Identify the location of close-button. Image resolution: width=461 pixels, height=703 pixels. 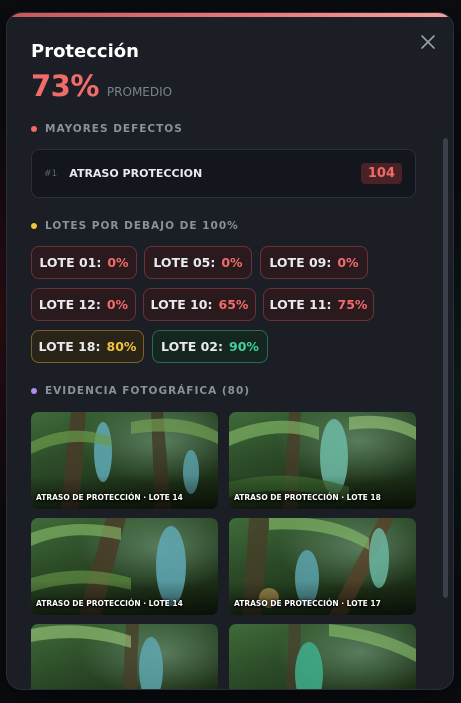
(428, 42).